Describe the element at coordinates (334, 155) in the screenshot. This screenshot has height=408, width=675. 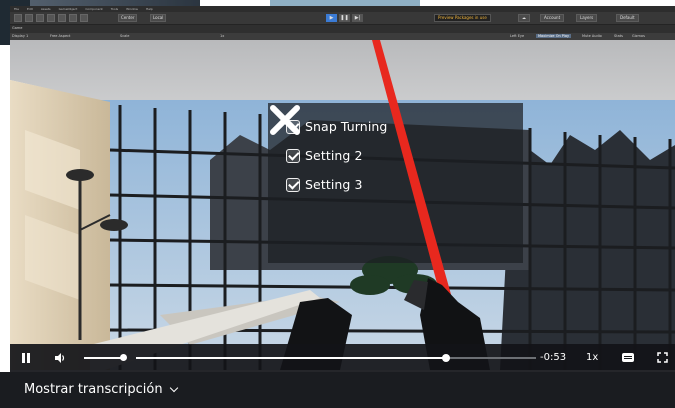
I see `setting-label: Setting 2` at that location.